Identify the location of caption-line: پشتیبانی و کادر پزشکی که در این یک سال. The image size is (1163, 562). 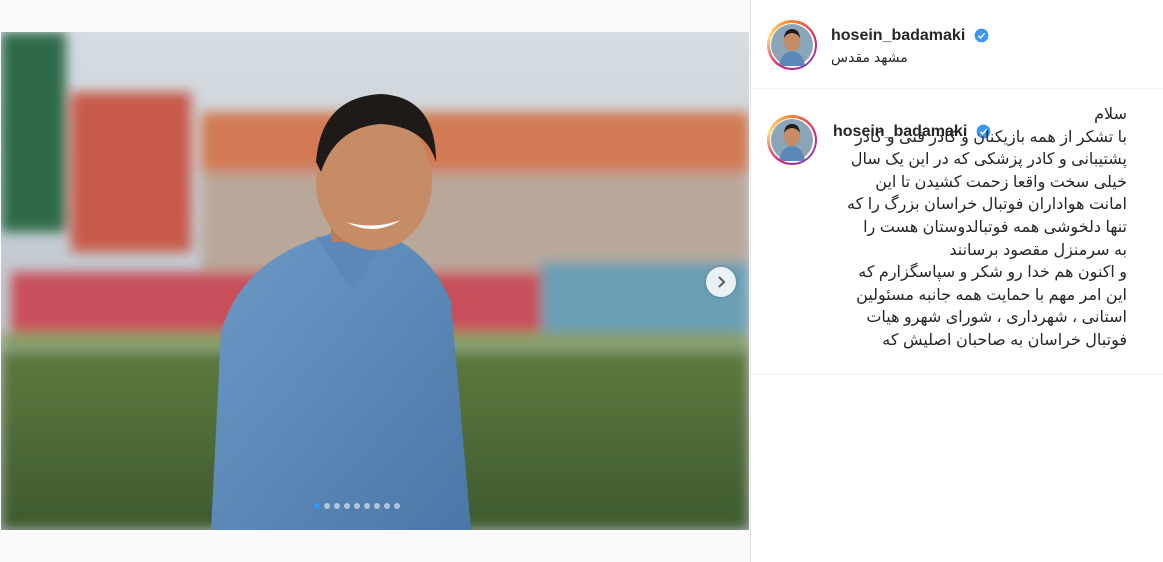
(988, 160).